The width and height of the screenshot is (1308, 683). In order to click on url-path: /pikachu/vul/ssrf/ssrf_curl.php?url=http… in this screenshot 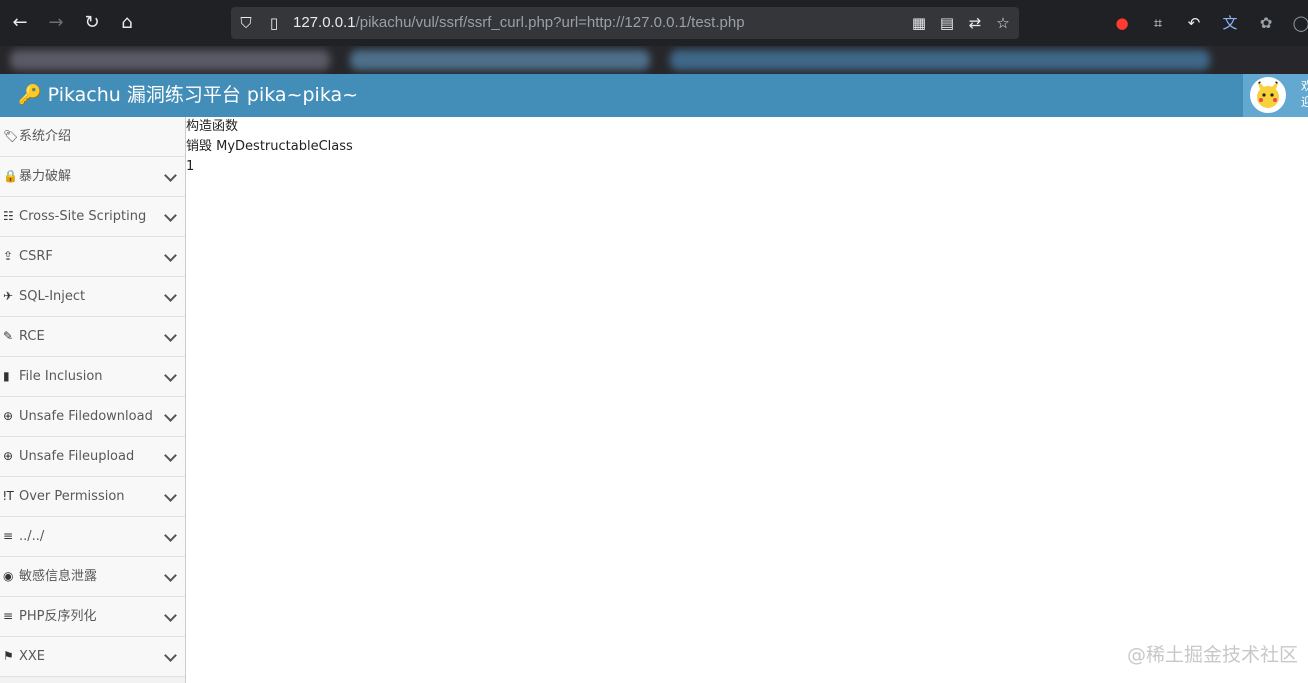, I will do `click(550, 22)`.